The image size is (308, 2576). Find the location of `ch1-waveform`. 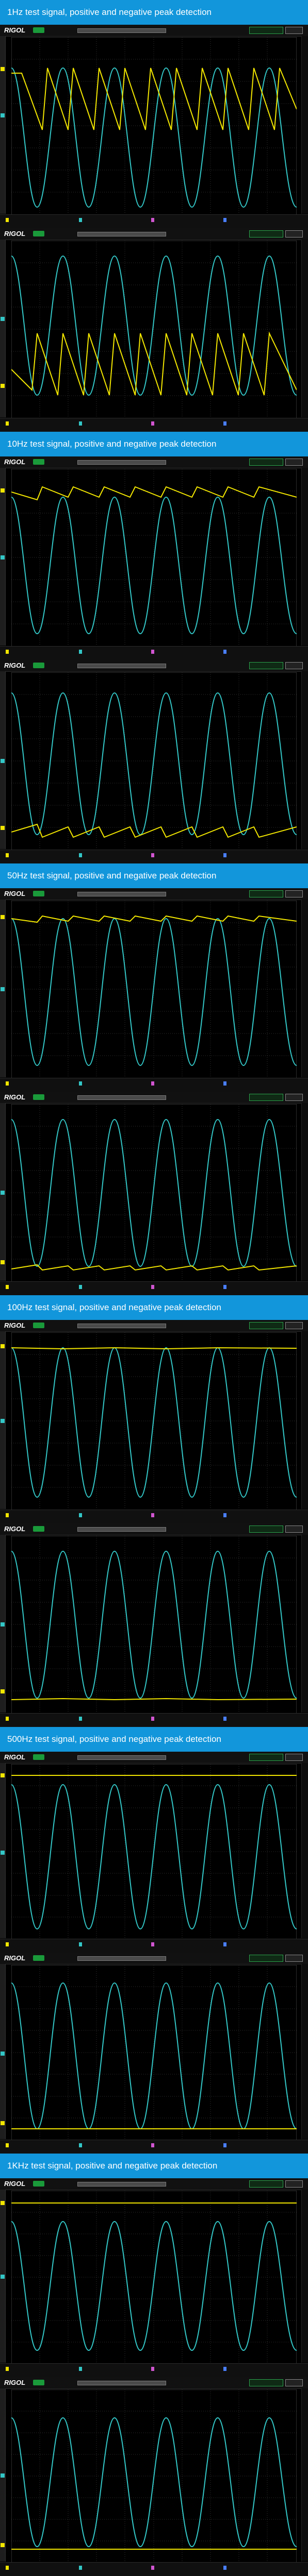

ch1-waveform is located at coordinates (154, 1348).